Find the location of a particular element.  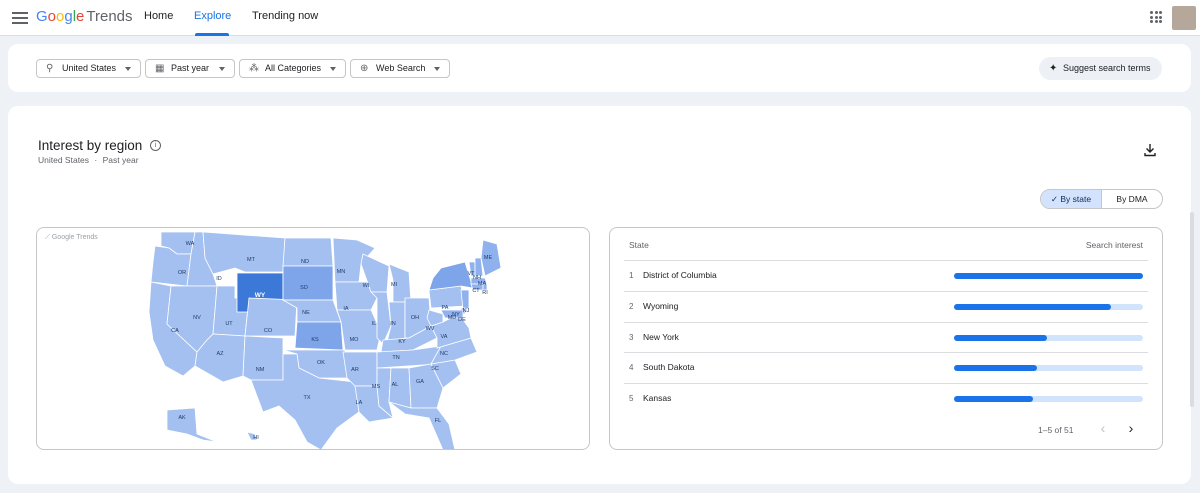

location-pin-icon: ⚲ is located at coordinates (50, 68).